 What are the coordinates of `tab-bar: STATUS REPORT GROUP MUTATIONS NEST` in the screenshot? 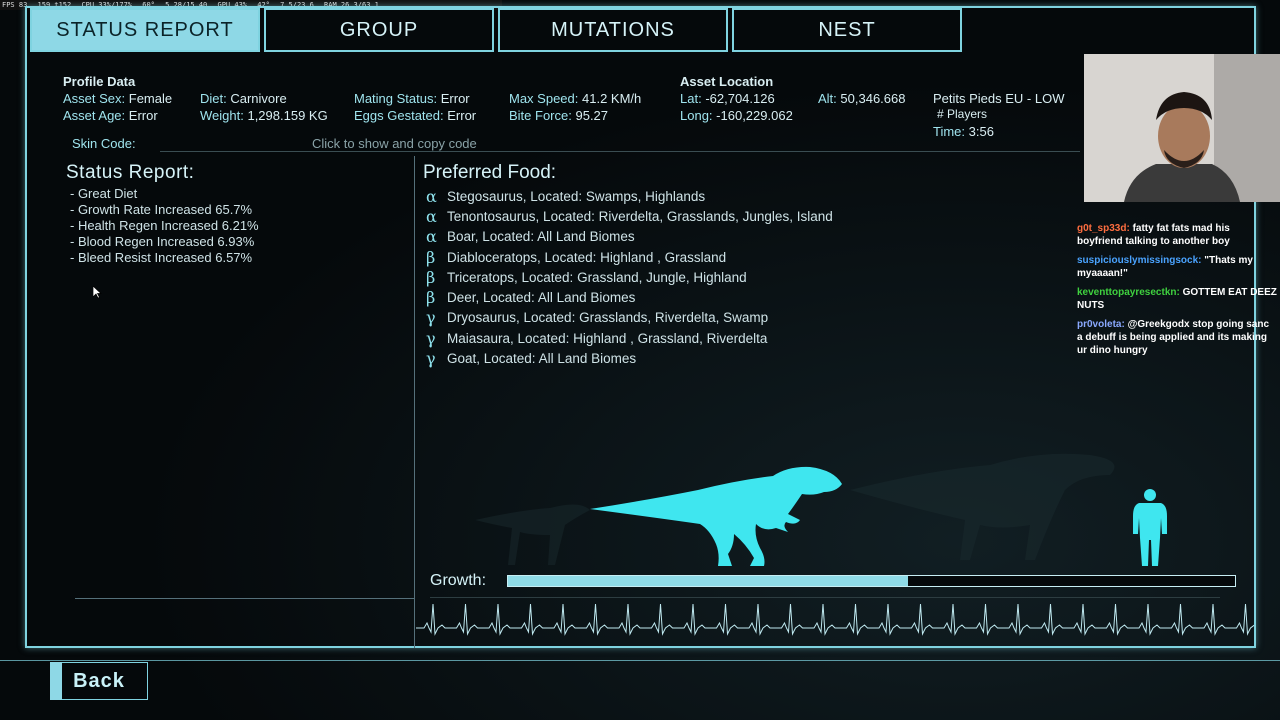 It's located at (496, 31).